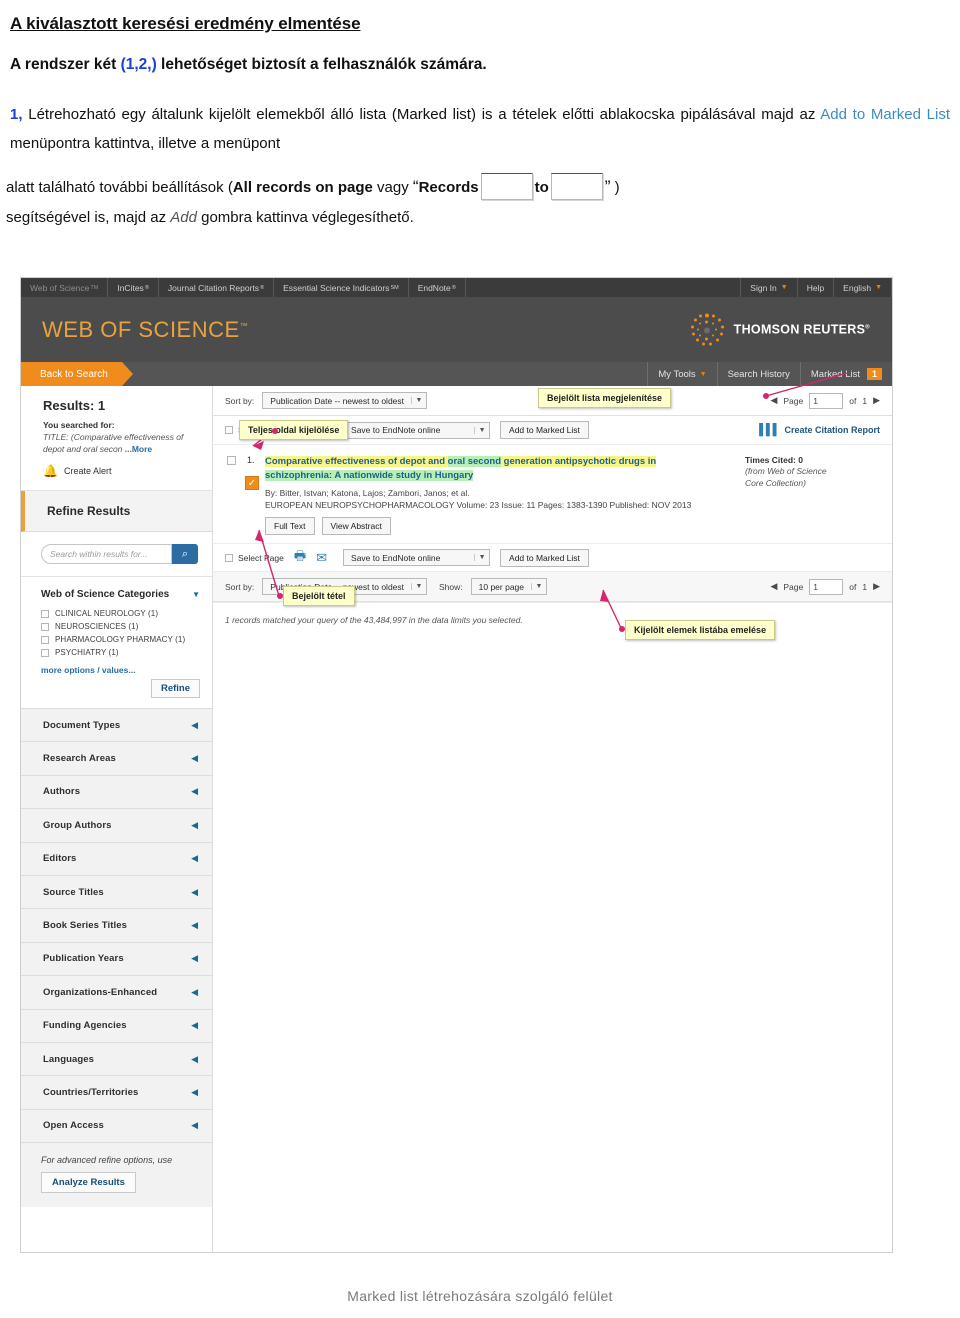 Image resolution: width=960 pixels, height=1318 pixels. Describe the element at coordinates (175, 688) in the screenshot. I see `refine-button: Refine` at that location.